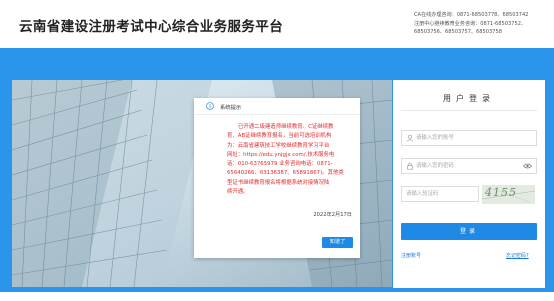  Describe the element at coordinates (238, 192) in the screenshot. I see `notice-line: 续开通。` at that location.